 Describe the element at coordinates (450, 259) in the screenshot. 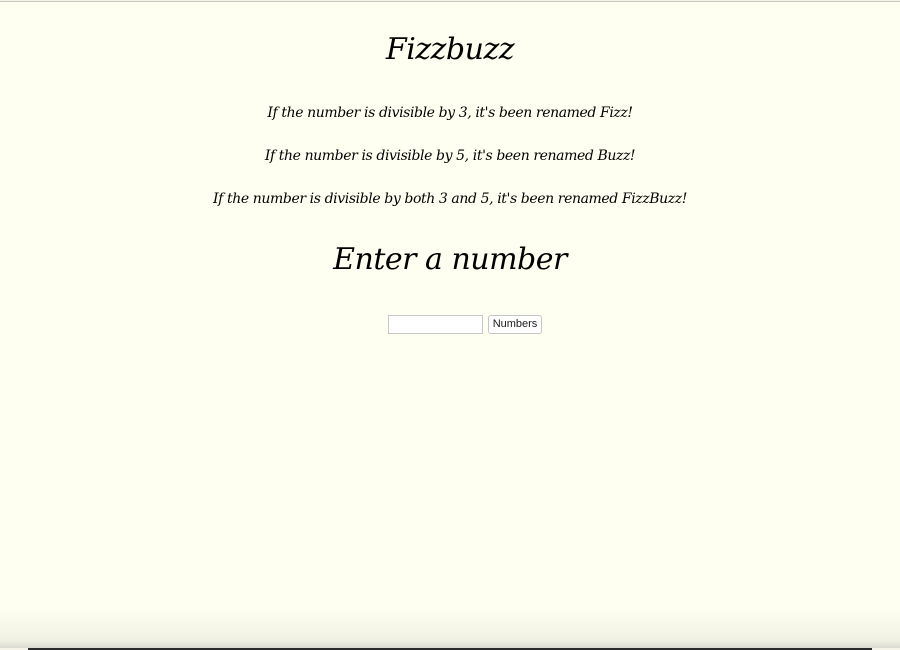

I see `form-heading: Enter a number` at that location.